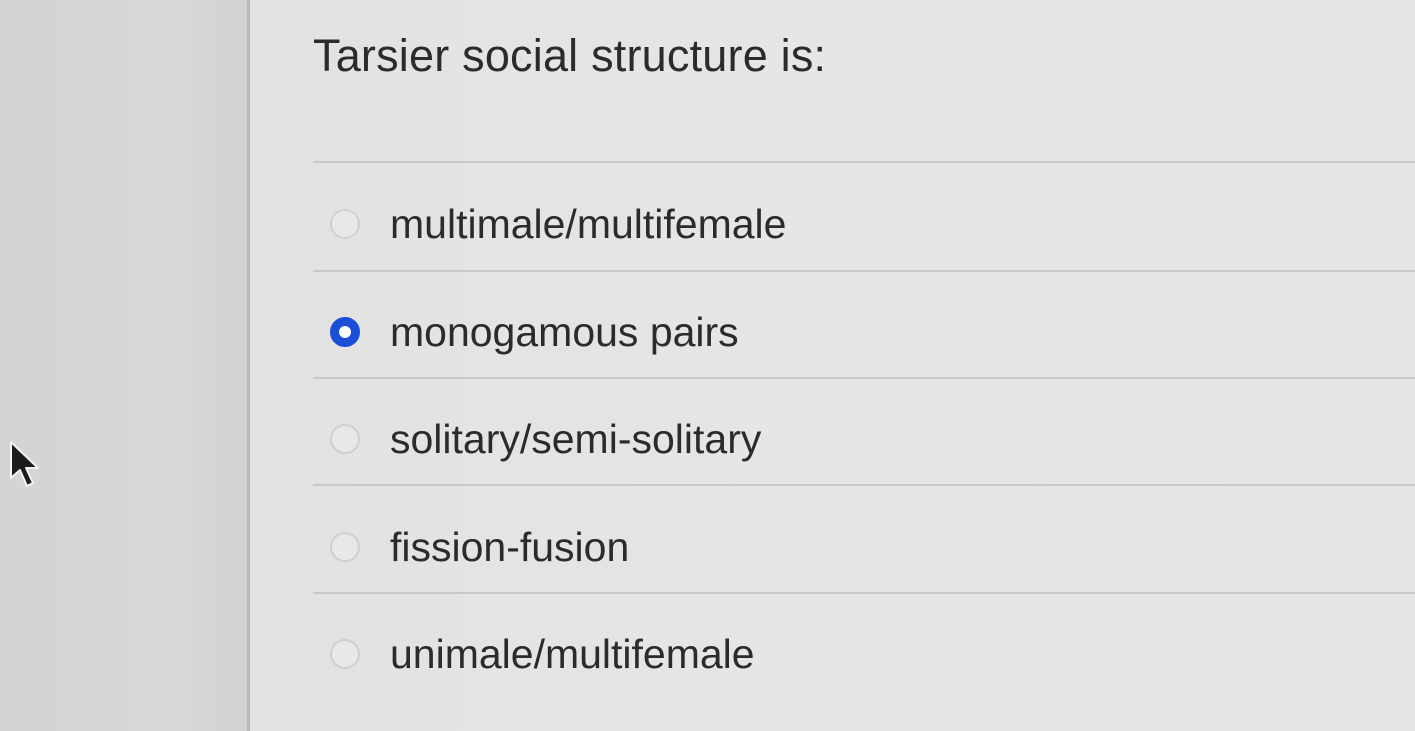 The width and height of the screenshot is (1415, 731). Describe the element at coordinates (864, 654) in the screenshot. I see `answer-option-5: unimale/multifemale` at that location.